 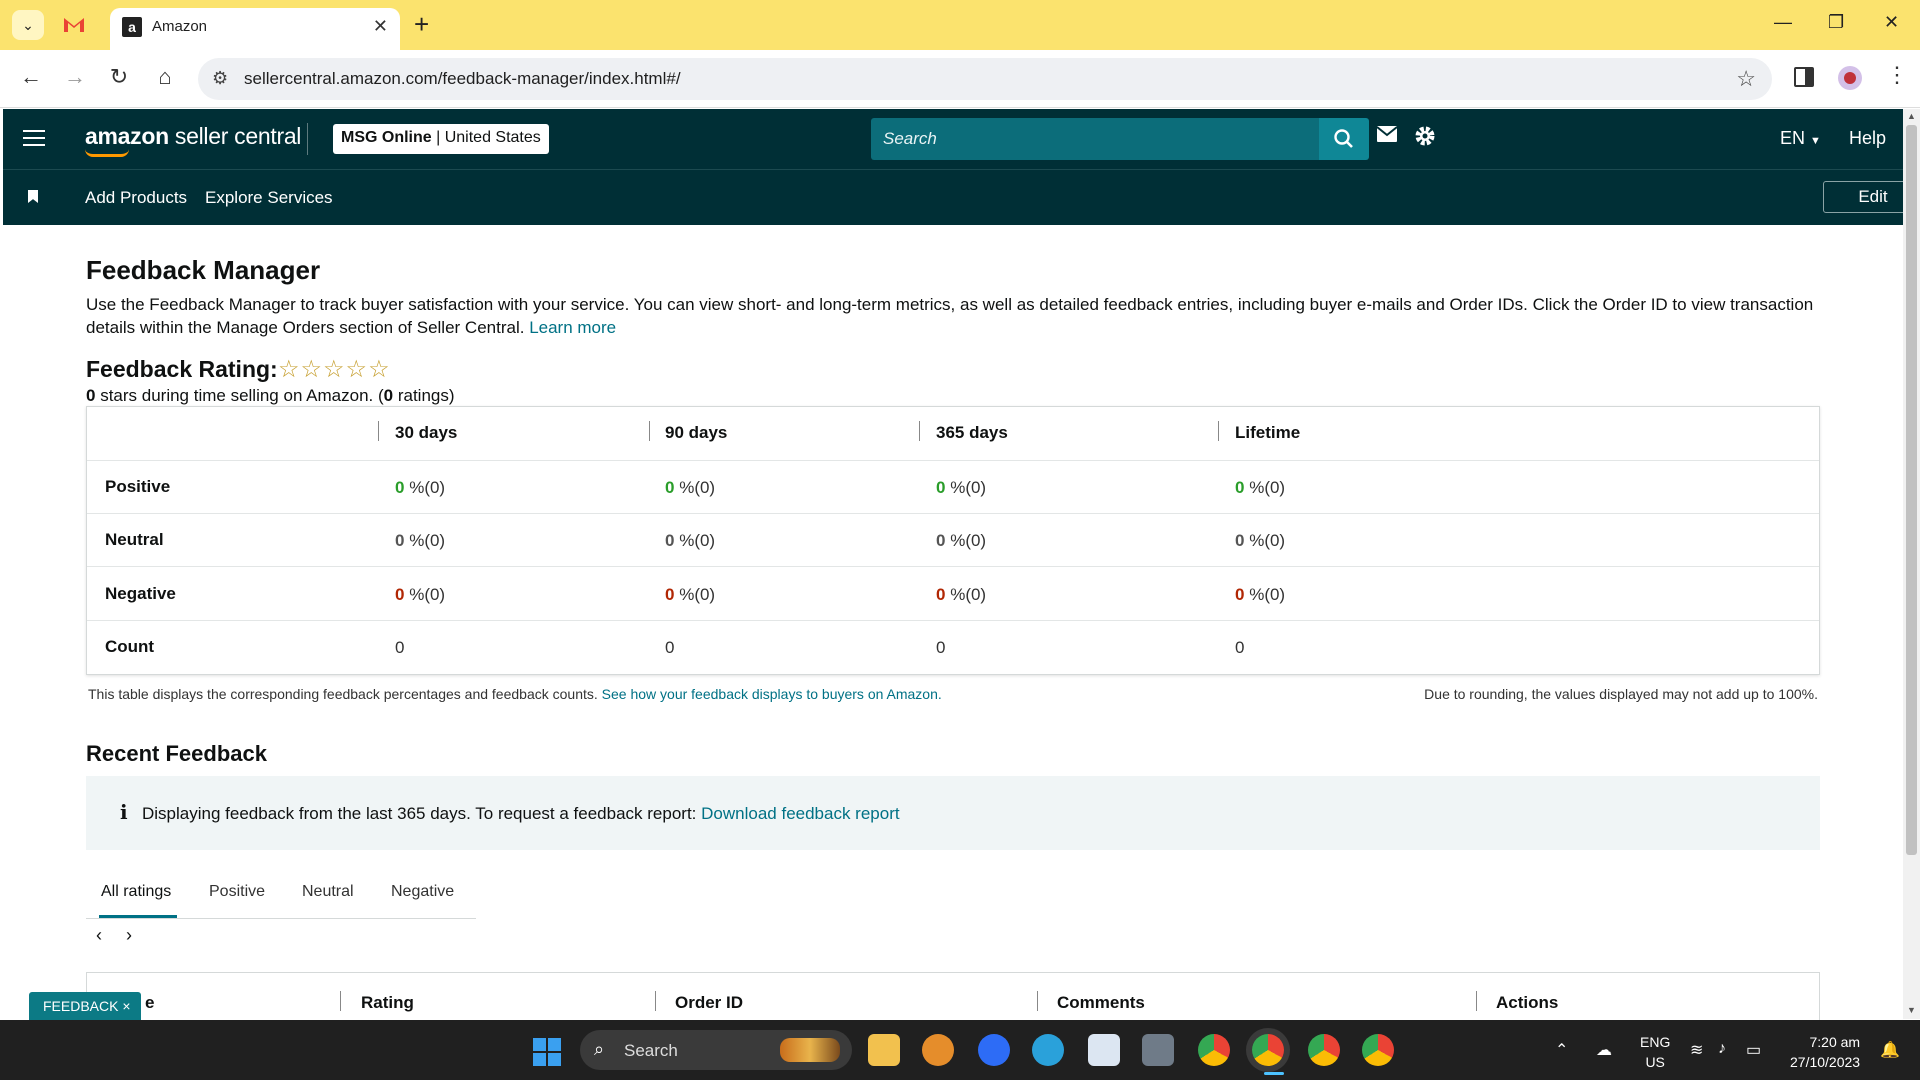 What do you see at coordinates (1746, 79) in the screenshot?
I see `bookmark-star-icon: ☆` at bounding box center [1746, 79].